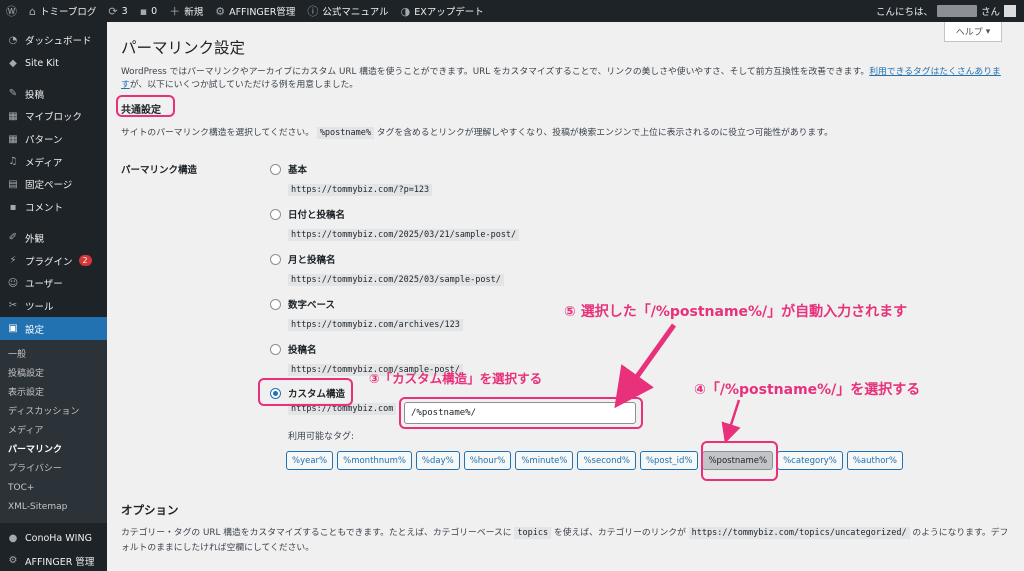 This screenshot has width=1024, height=571. I want to click on menu-patterns: ▦ パターン, so click(53, 139).